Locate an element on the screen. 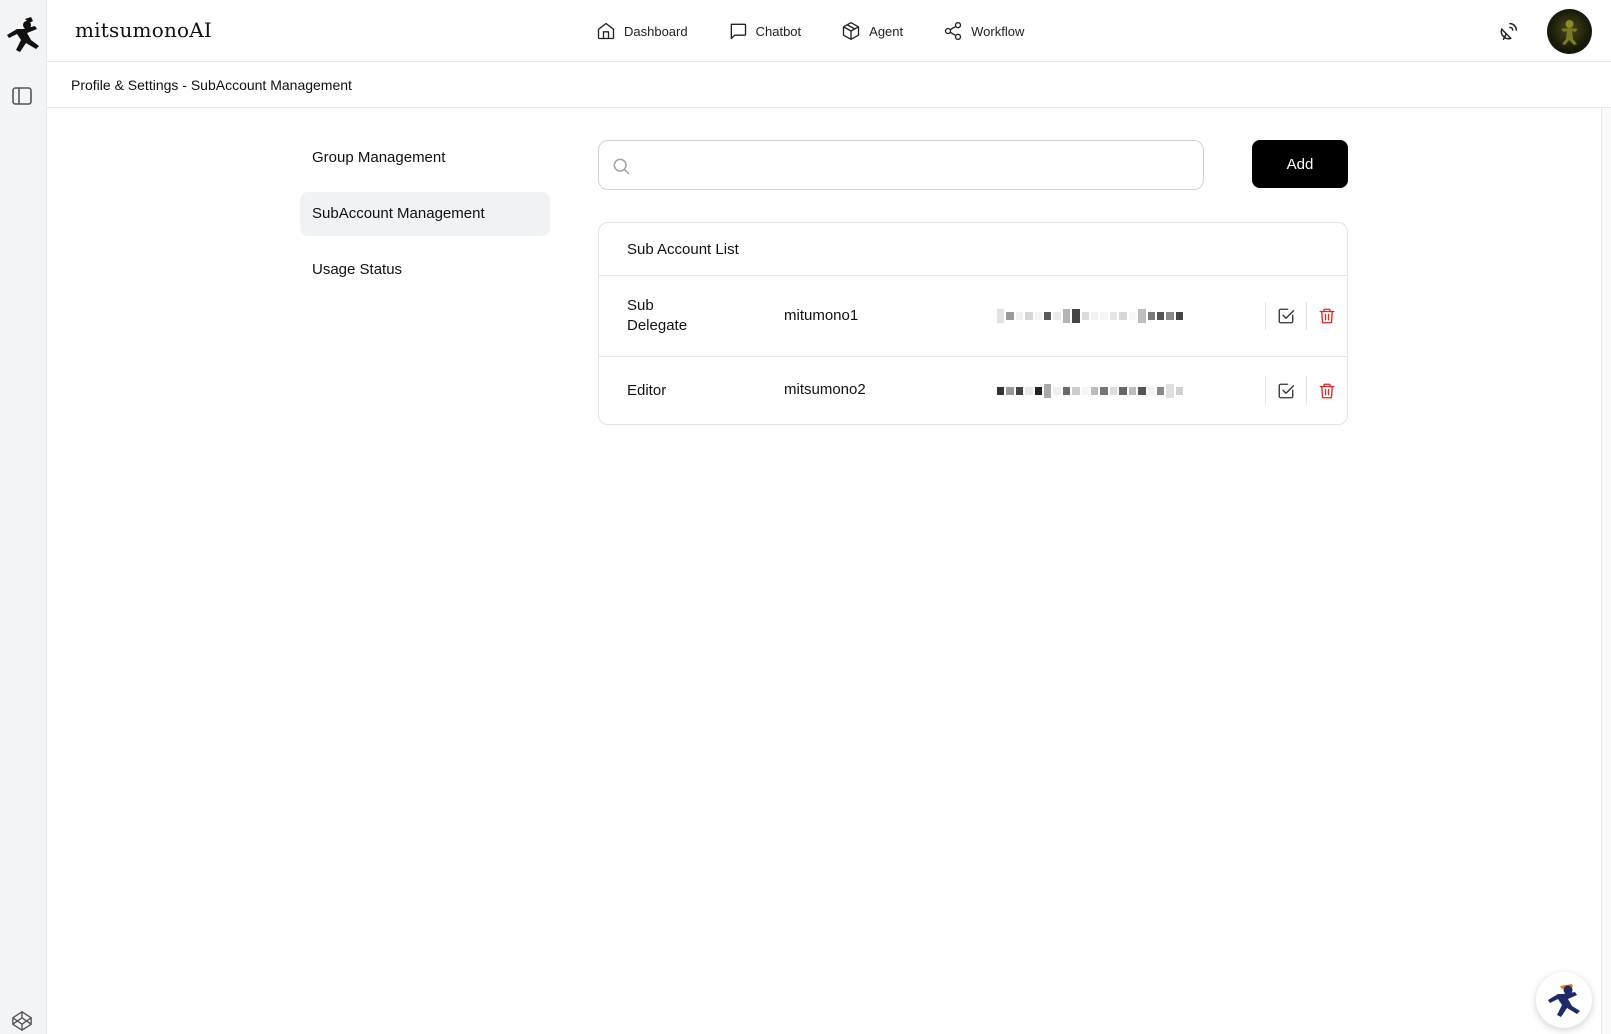 The width and height of the screenshot is (1611, 1034). codepen-icon is located at coordinates (22, 1021).